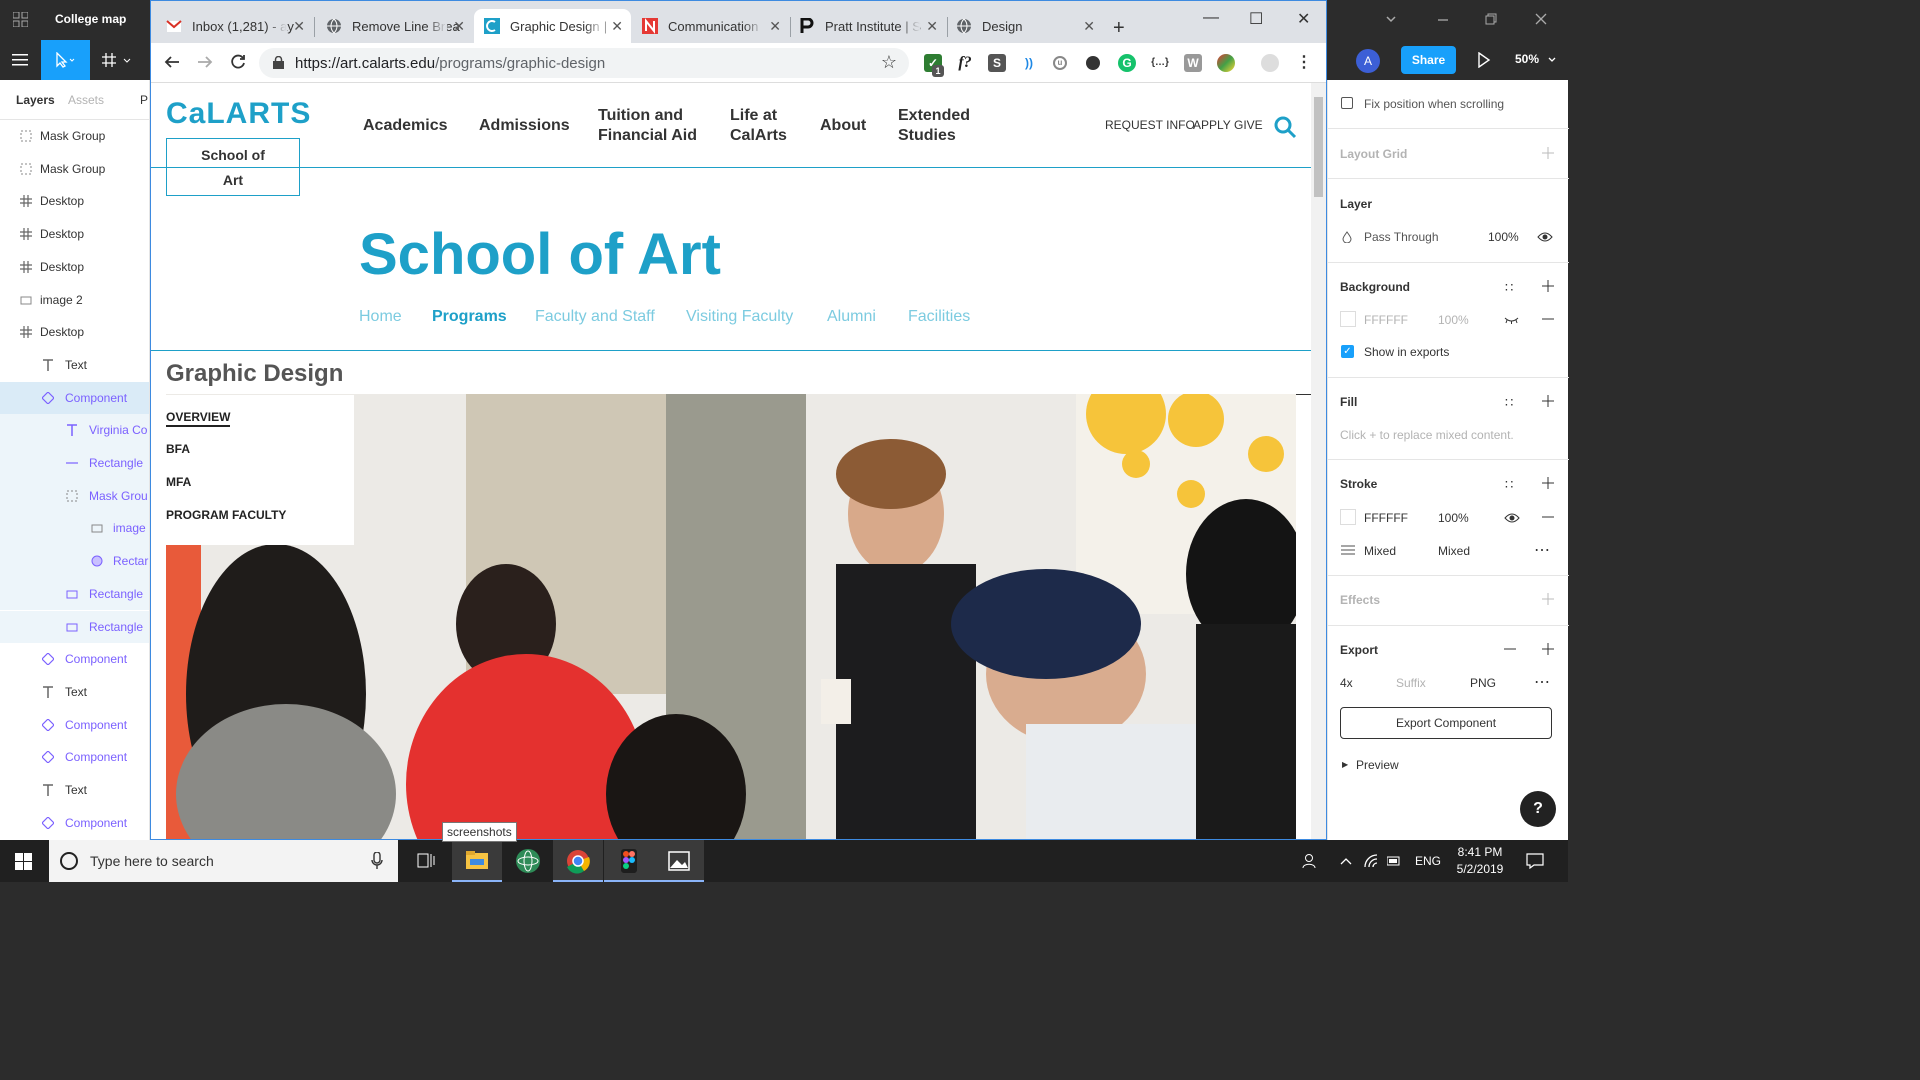  I want to click on language-indicator: ENG, so click(1428, 861).